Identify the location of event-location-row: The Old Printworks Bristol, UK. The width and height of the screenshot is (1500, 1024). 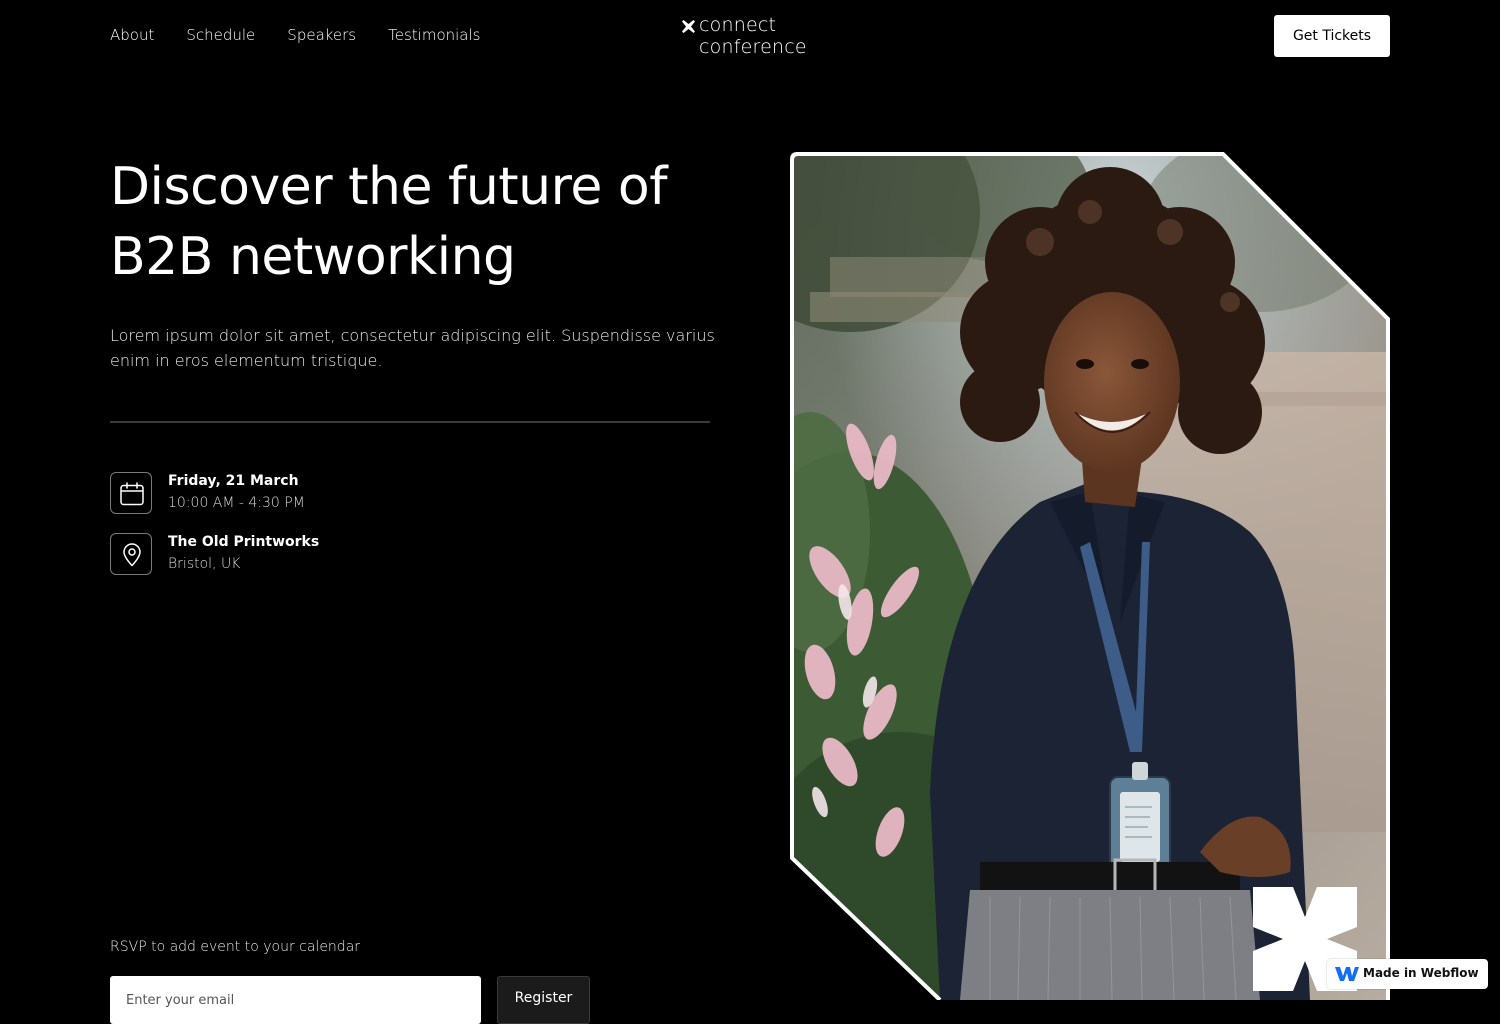
(270, 555).